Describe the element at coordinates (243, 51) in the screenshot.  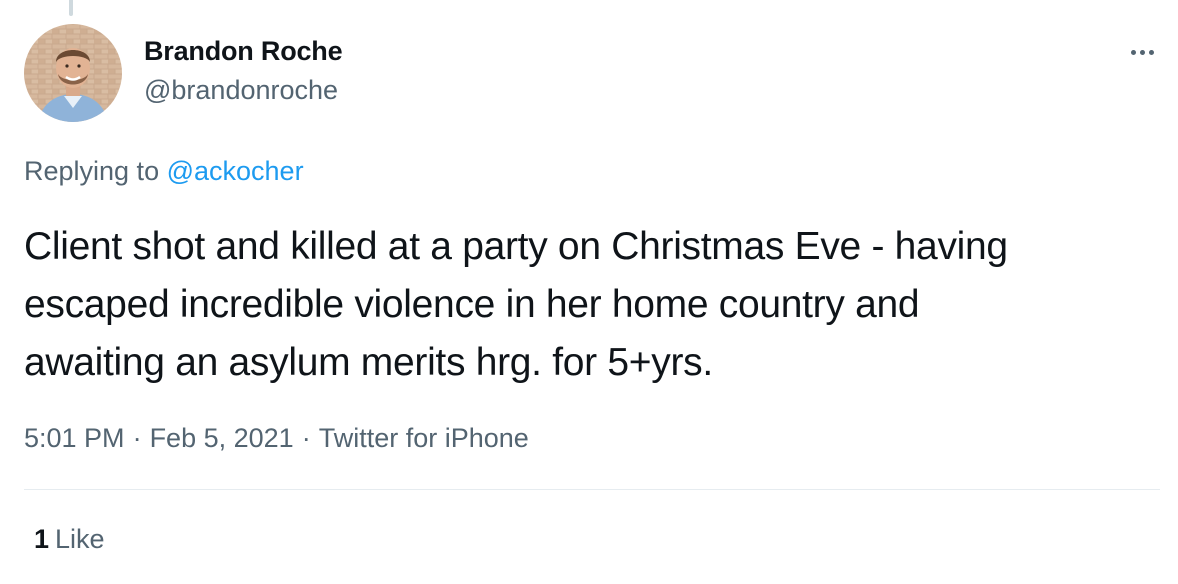
I see `author-display-name: Brandon Roche` at that location.